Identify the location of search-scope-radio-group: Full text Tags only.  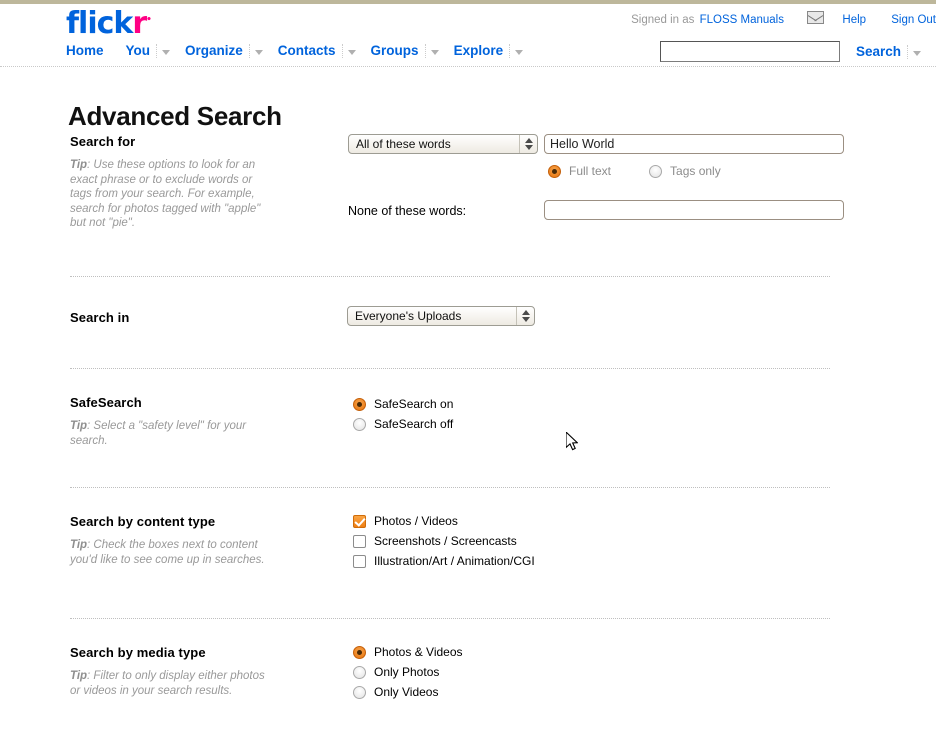
(696, 171).